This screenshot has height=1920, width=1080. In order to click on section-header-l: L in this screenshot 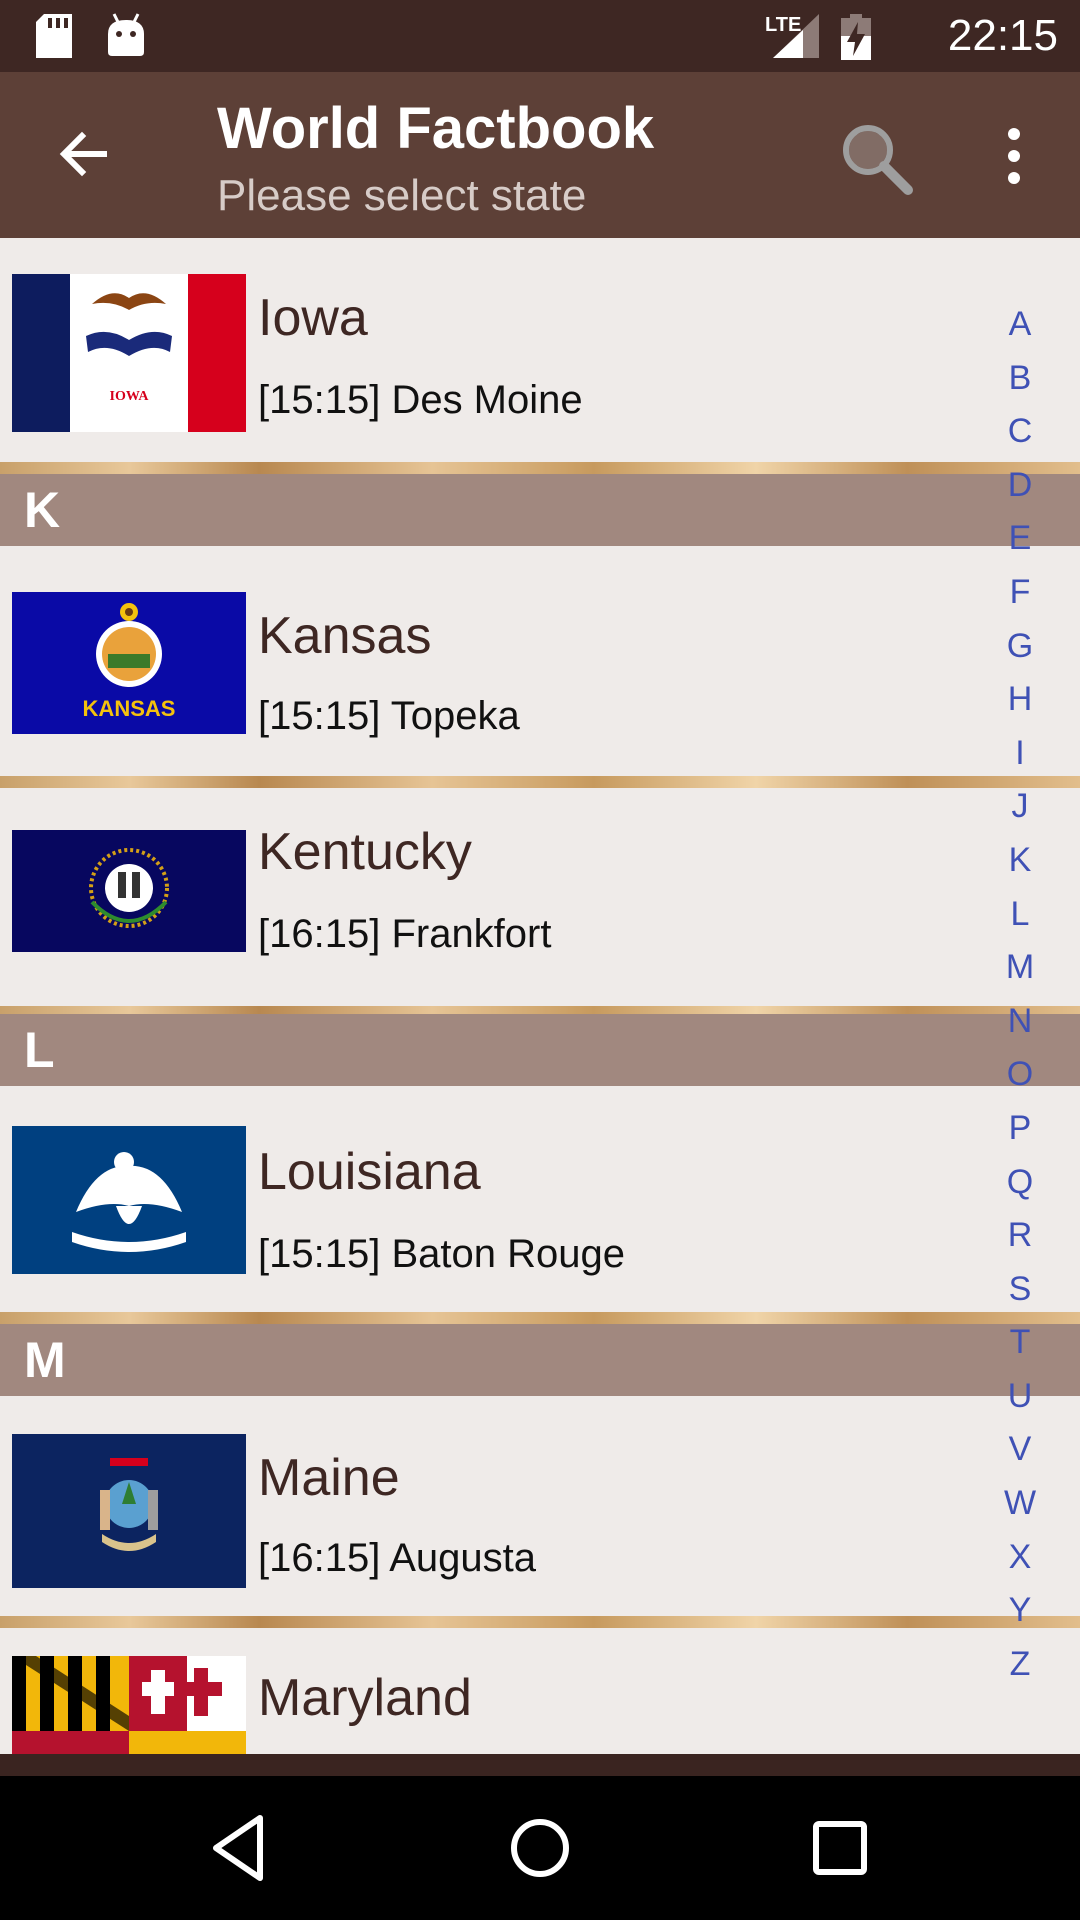, I will do `click(540, 1050)`.